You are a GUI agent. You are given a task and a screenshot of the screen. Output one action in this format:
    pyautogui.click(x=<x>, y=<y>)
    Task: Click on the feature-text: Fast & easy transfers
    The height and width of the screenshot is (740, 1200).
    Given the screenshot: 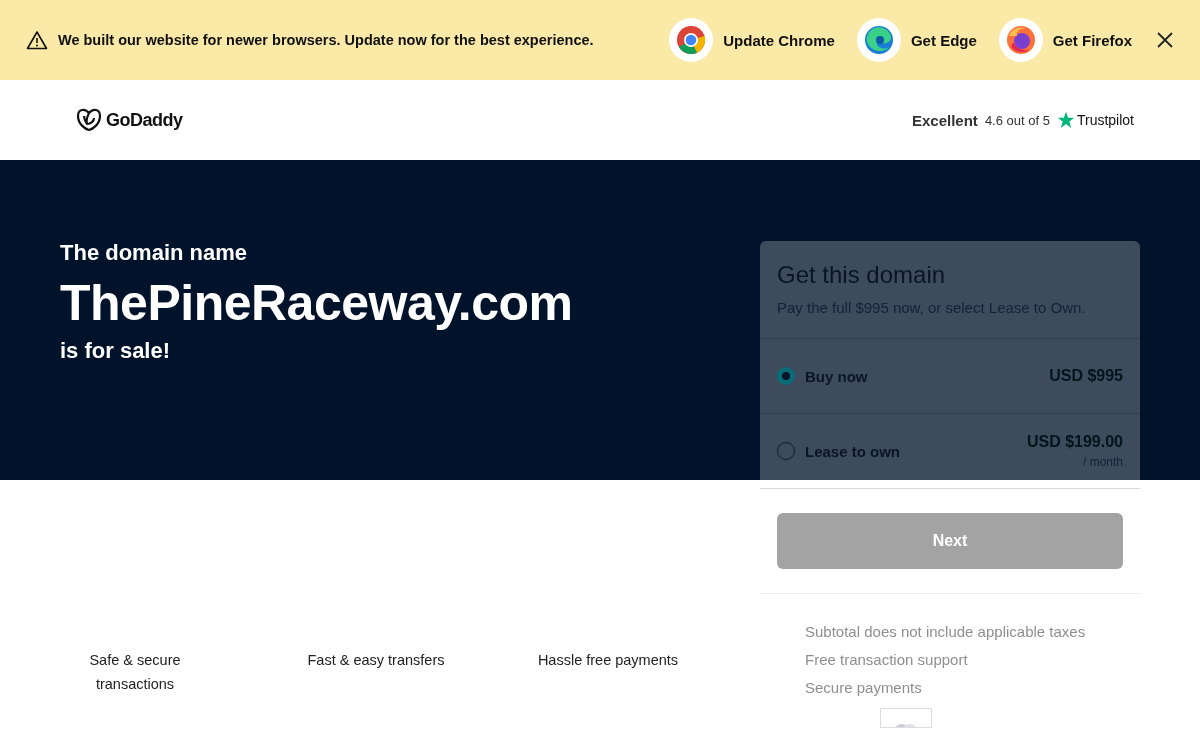 What is the action you would take?
    pyautogui.click(x=376, y=660)
    